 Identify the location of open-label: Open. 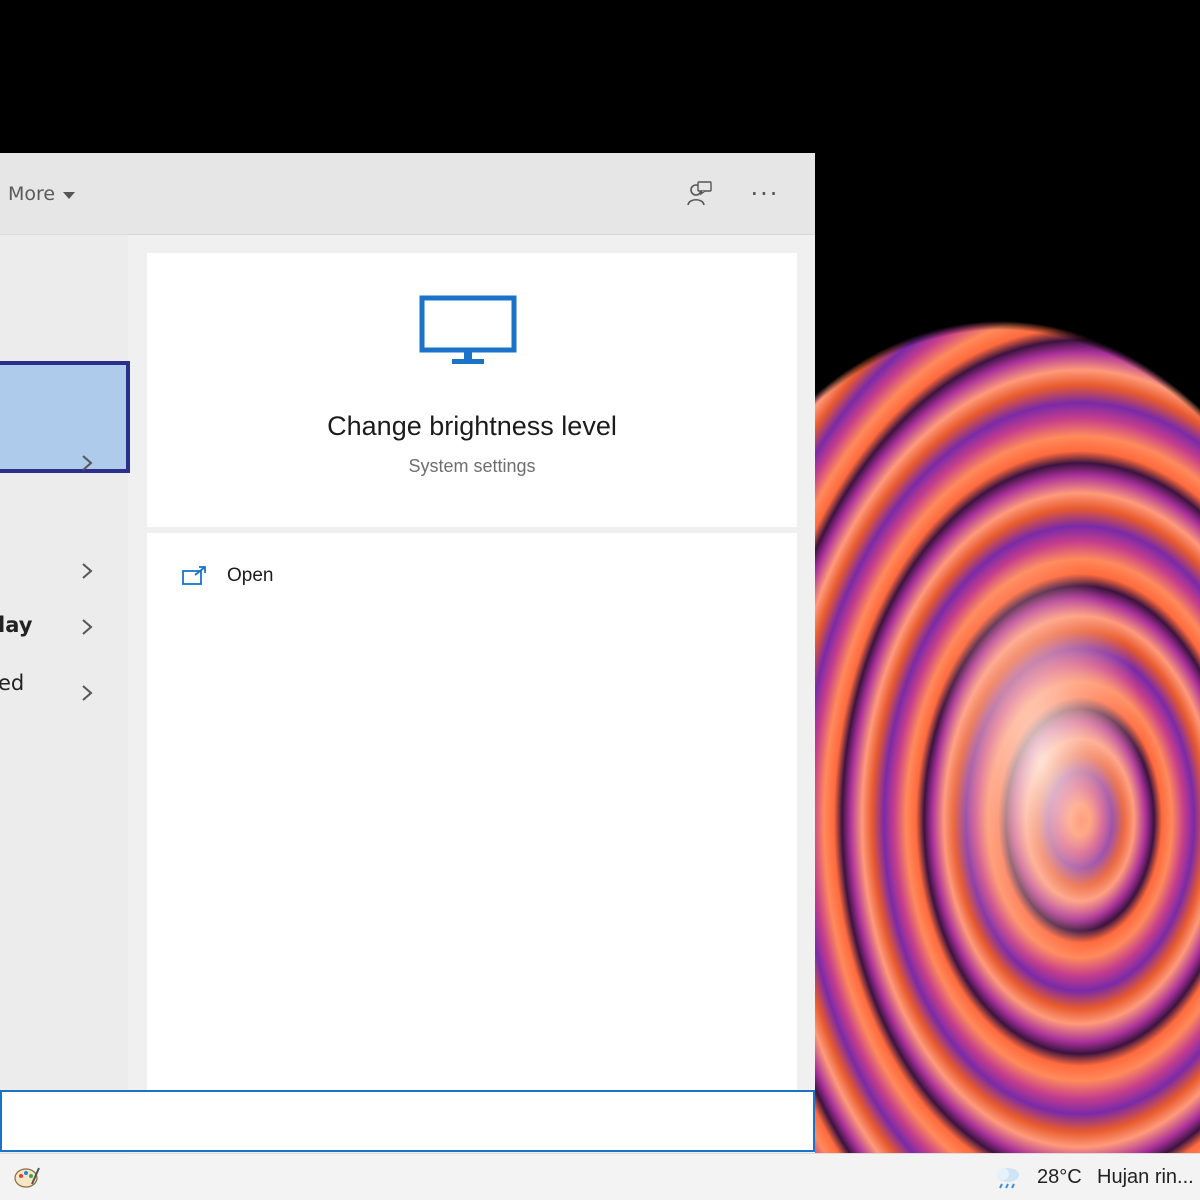
(250, 575).